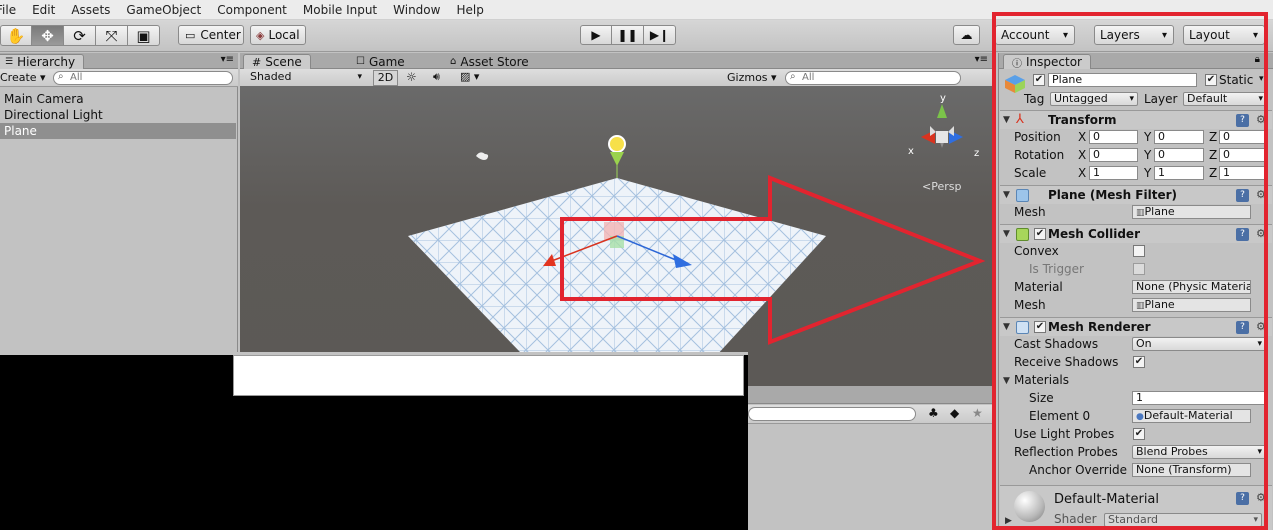  Describe the element at coordinates (617, 150) in the screenshot. I see `directional-light-gizmo` at that location.